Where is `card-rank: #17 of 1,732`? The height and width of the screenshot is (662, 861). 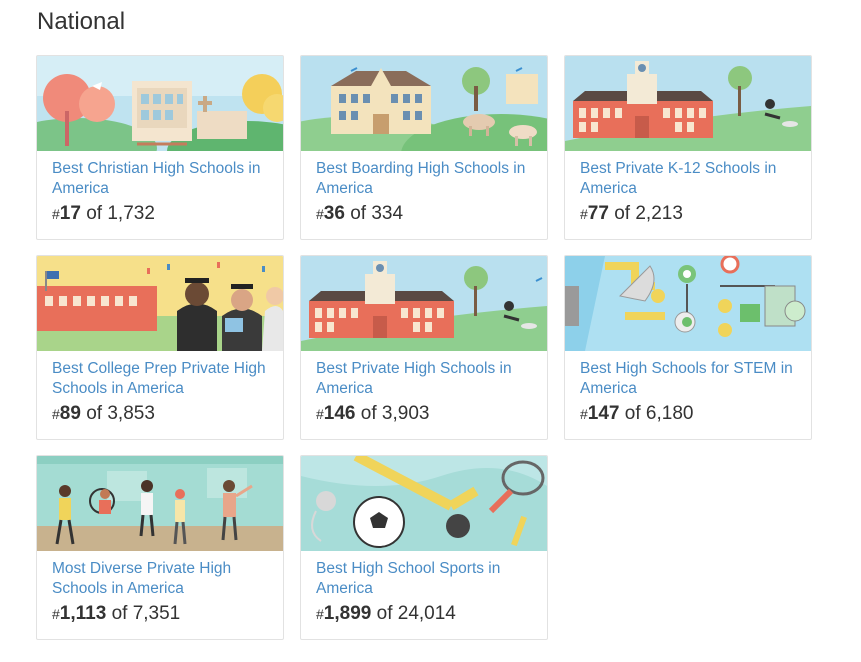 card-rank: #17 of 1,732 is located at coordinates (160, 214).